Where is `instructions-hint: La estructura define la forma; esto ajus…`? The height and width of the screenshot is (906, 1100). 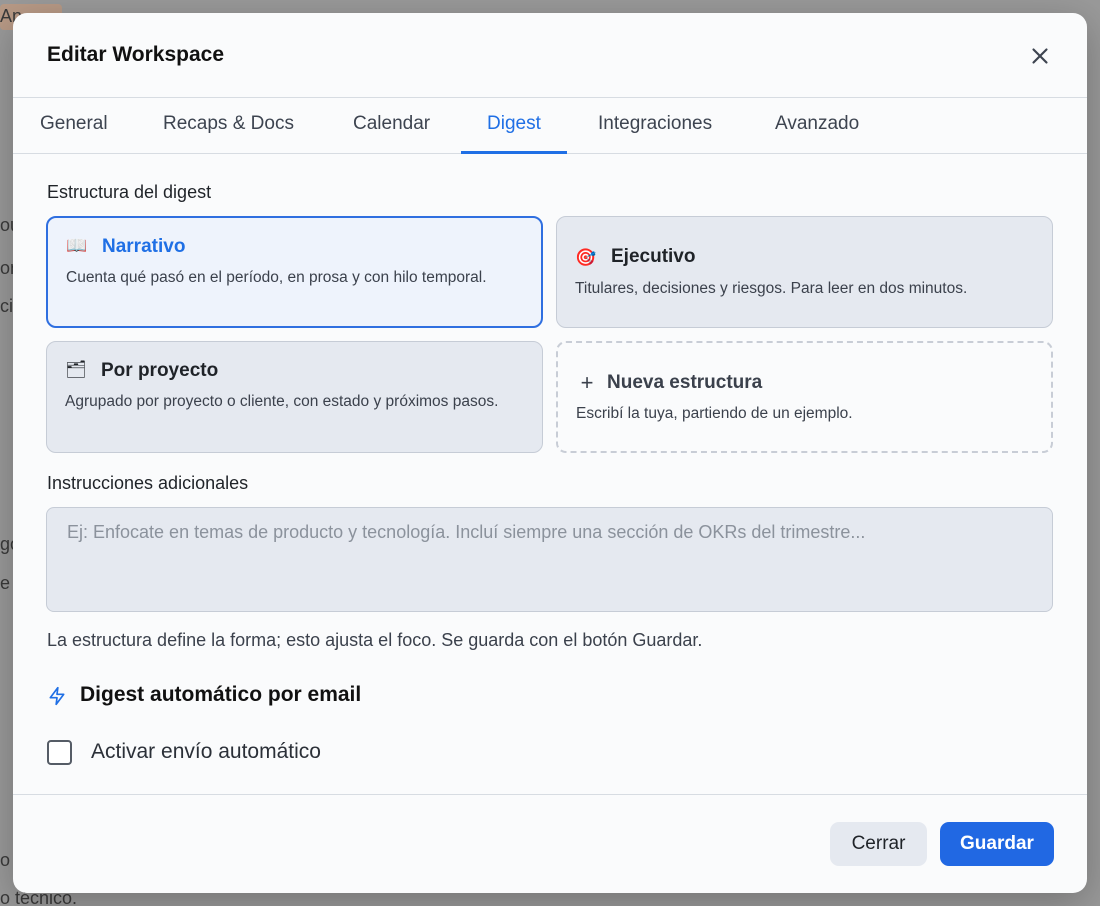 instructions-hint: La estructura define la forma; esto ajus… is located at coordinates (375, 640).